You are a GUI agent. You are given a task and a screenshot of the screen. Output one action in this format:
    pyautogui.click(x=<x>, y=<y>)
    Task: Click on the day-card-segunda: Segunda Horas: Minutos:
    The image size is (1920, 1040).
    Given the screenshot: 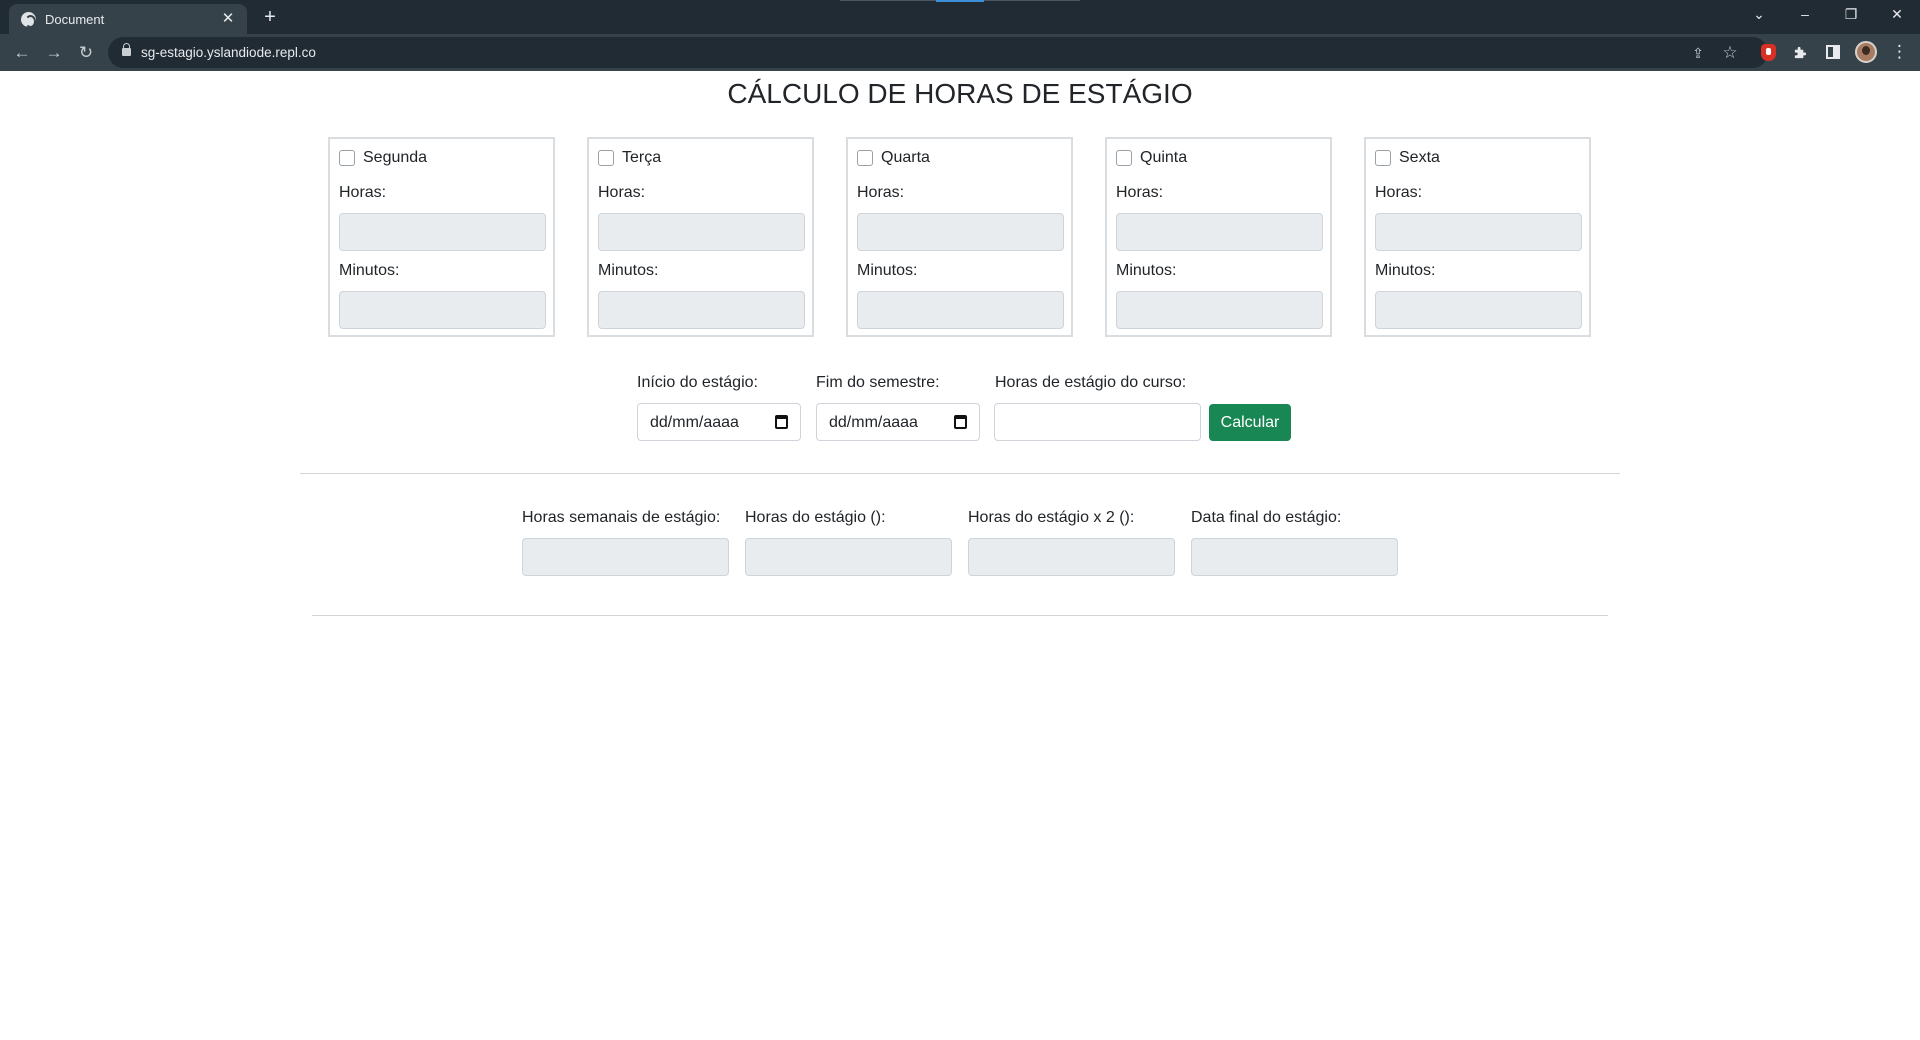 What is the action you would take?
    pyautogui.click(x=441, y=237)
    